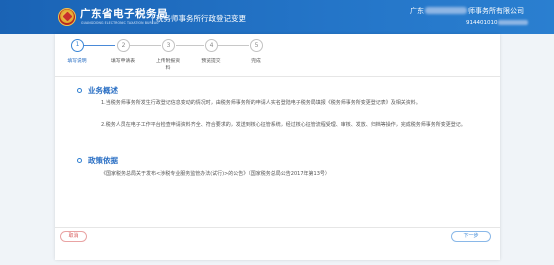  I want to click on step-1-indicator: 1, so click(77, 45).